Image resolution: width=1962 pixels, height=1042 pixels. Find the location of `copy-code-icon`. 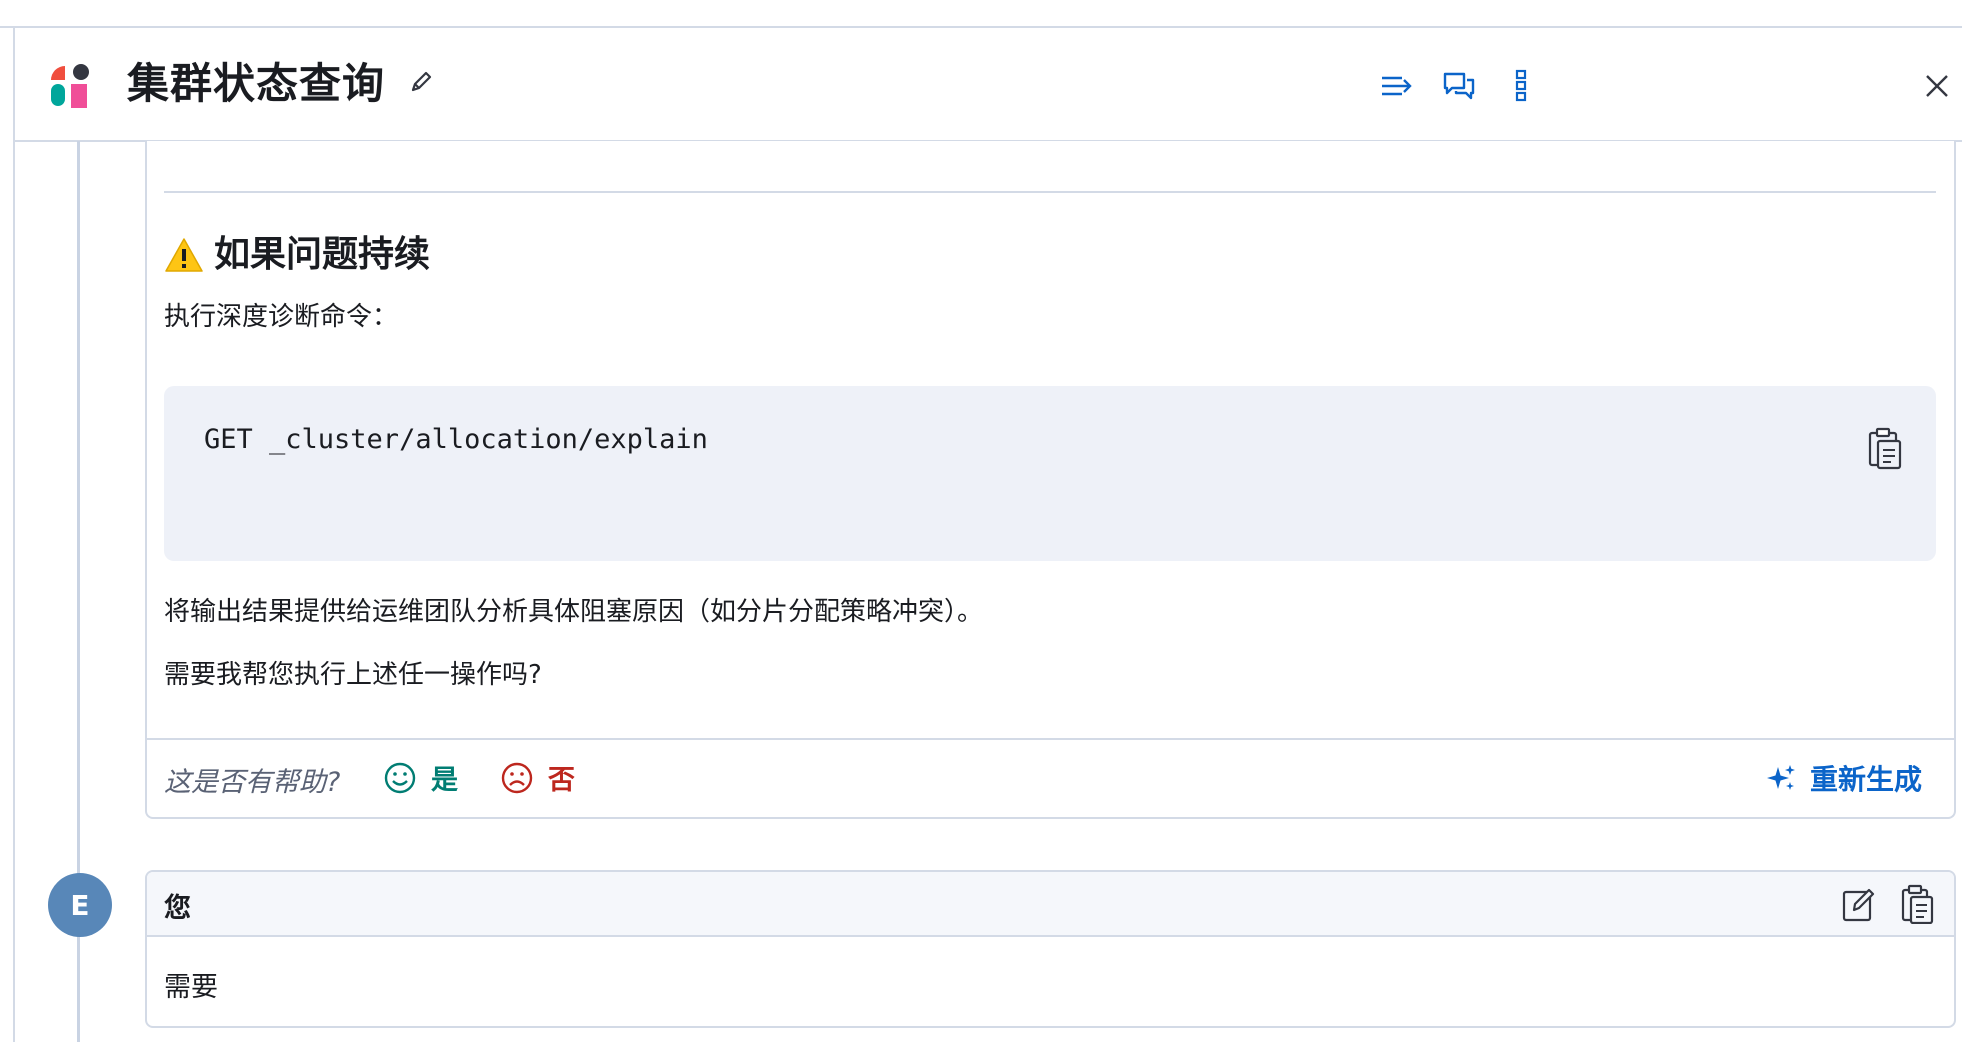

copy-code-icon is located at coordinates (1884, 448).